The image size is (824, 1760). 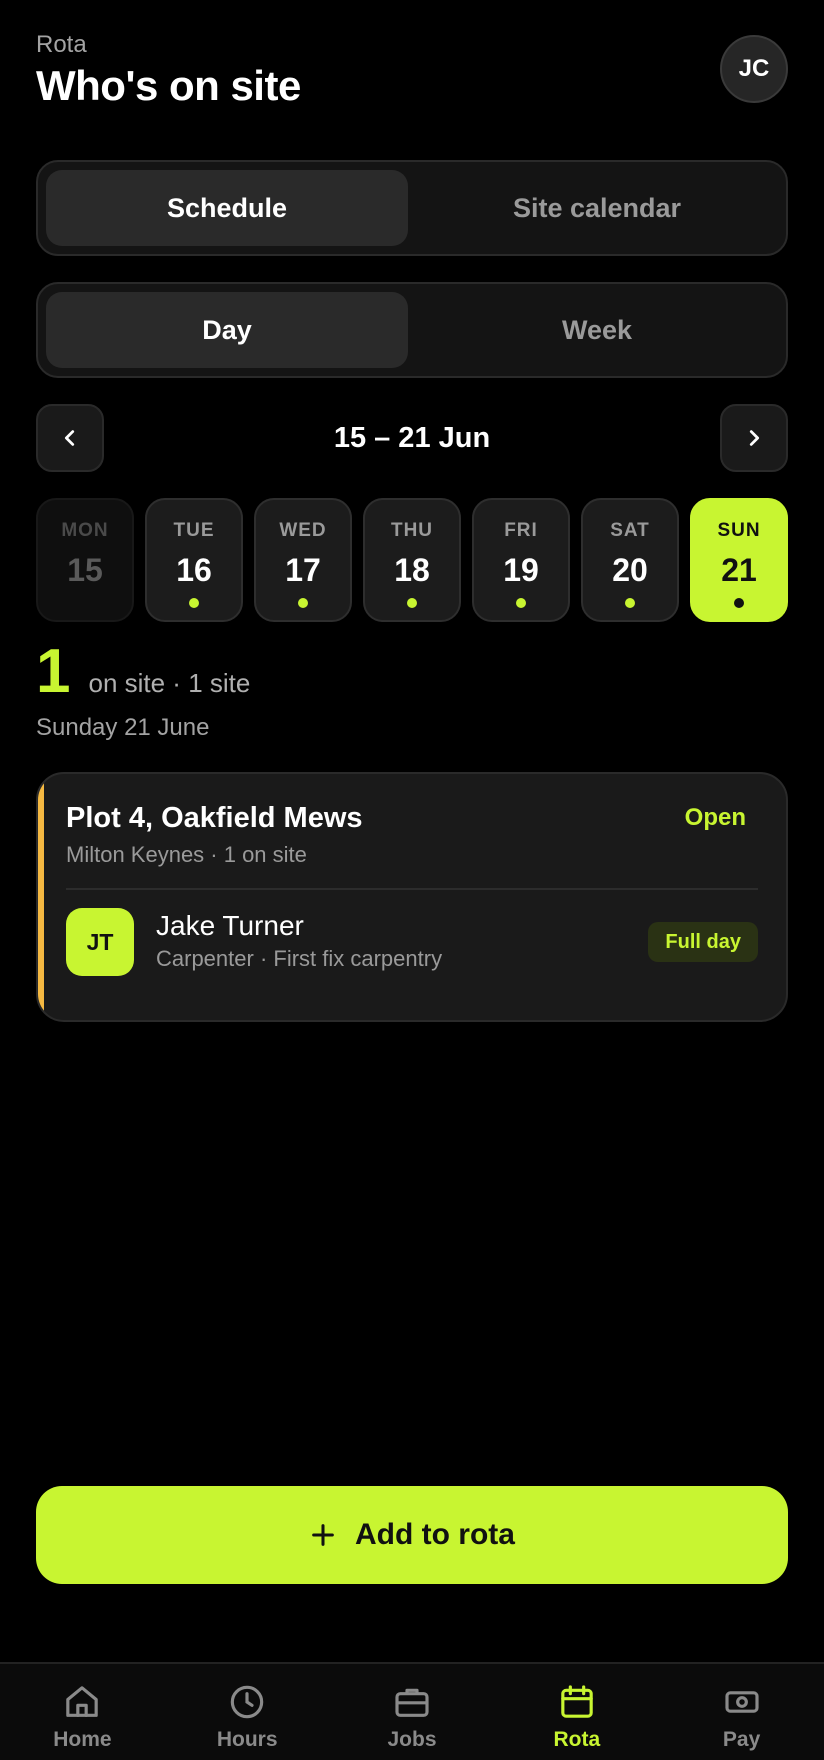 What do you see at coordinates (630, 530) in the screenshot?
I see `day-of-week: SAT` at bounding box center [630, 530].